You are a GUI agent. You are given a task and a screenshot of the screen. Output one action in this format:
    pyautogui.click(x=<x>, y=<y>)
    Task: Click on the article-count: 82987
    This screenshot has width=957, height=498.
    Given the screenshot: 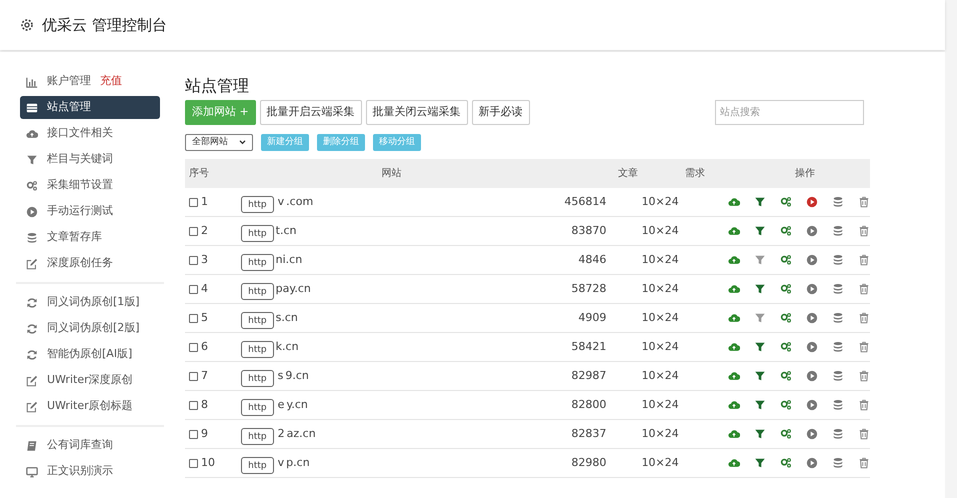 What is the action you would take?
    pyautogui.click(x=589, y=376)
    